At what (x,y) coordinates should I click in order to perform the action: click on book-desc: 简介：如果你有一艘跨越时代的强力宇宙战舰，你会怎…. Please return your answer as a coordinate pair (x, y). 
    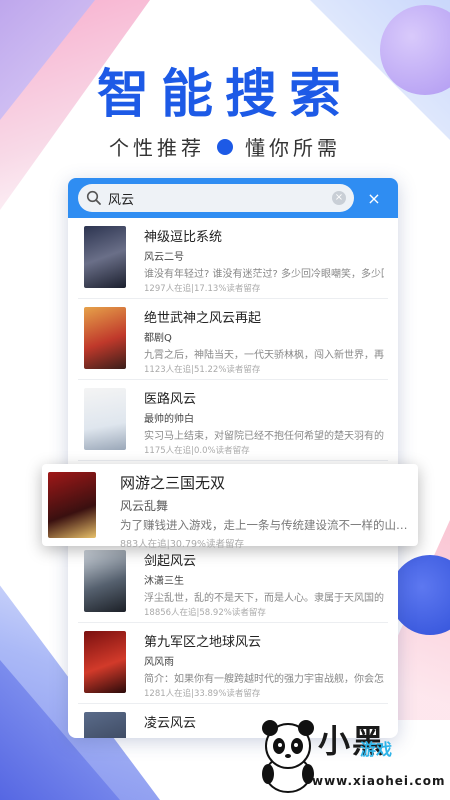
    Looking at the image, I should click on (264, 679).